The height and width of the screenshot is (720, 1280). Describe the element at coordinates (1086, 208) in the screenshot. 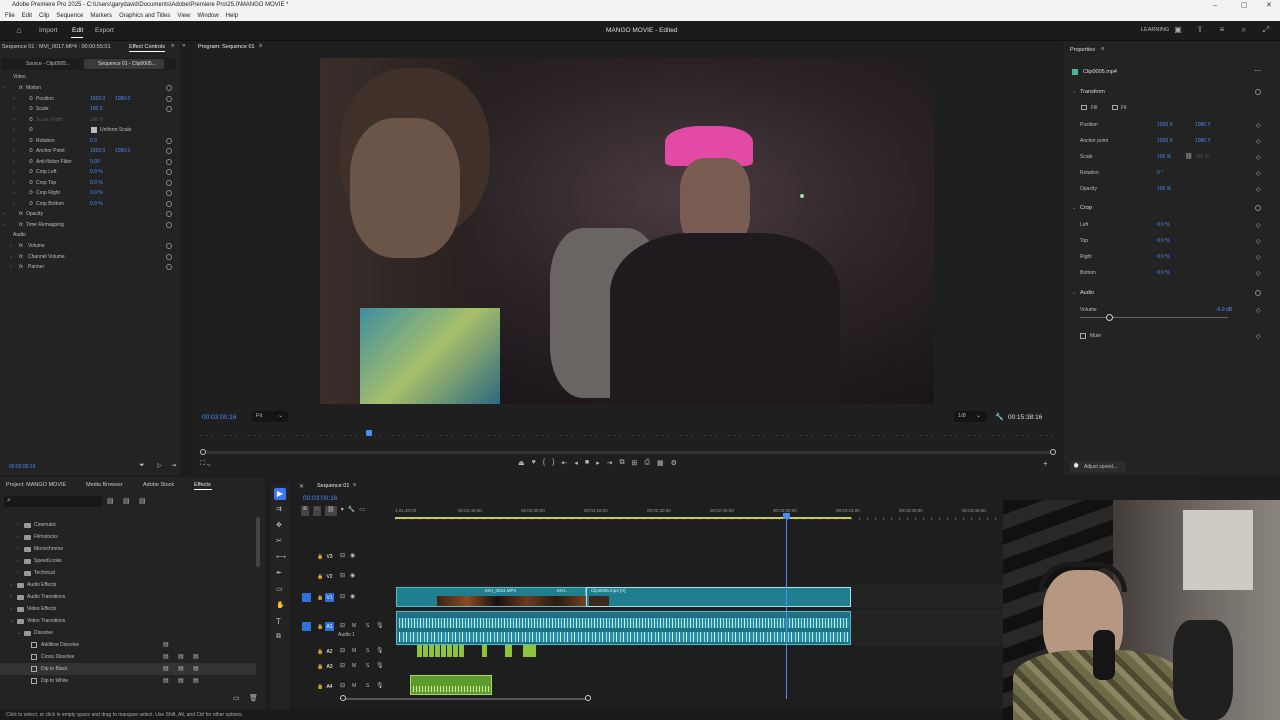

I see `crop-header: Crop` at that location.